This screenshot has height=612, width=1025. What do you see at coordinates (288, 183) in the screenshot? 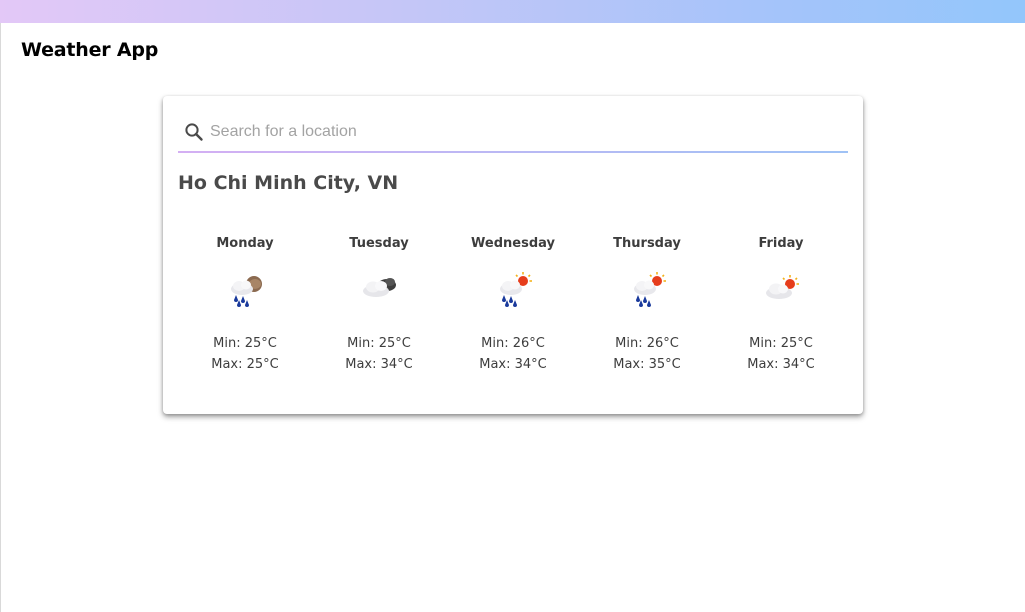
I see `location-name: Ho Chi Minh City, VN` at bounding box center [288, 183].